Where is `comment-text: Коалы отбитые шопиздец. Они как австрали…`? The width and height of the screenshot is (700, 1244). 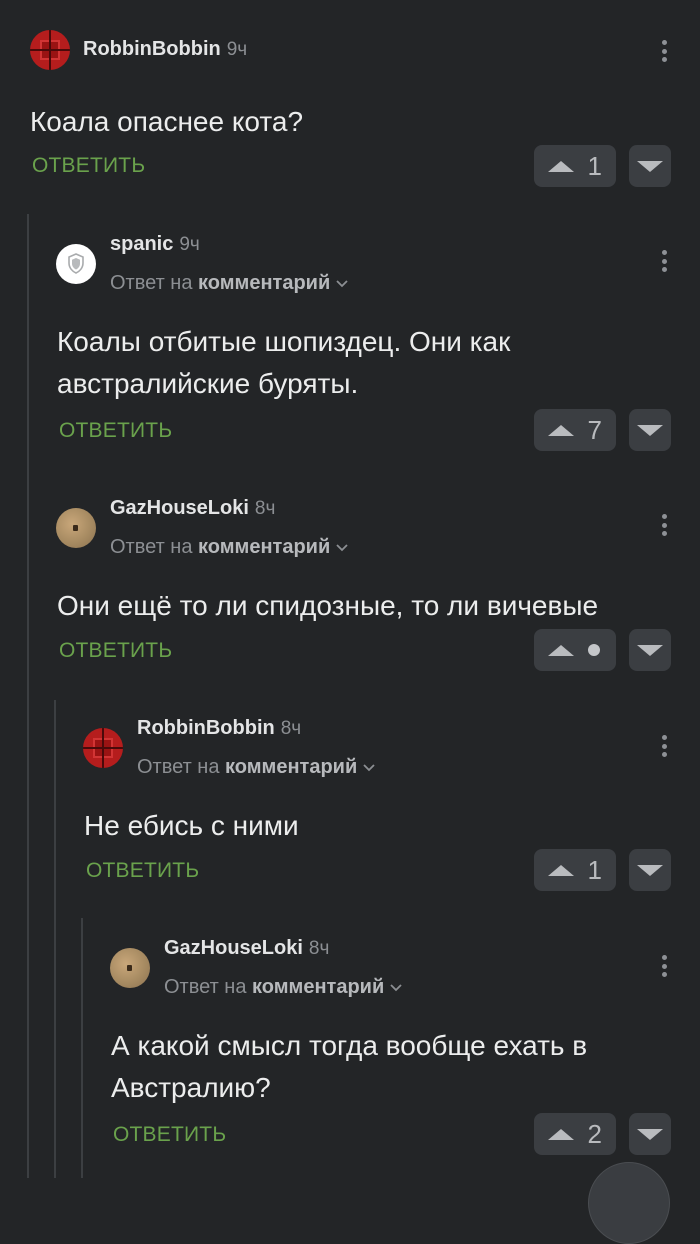
comment-text: Коалы отбитые шопиздец. Они как австрали… is located at coordinates (284, 362).